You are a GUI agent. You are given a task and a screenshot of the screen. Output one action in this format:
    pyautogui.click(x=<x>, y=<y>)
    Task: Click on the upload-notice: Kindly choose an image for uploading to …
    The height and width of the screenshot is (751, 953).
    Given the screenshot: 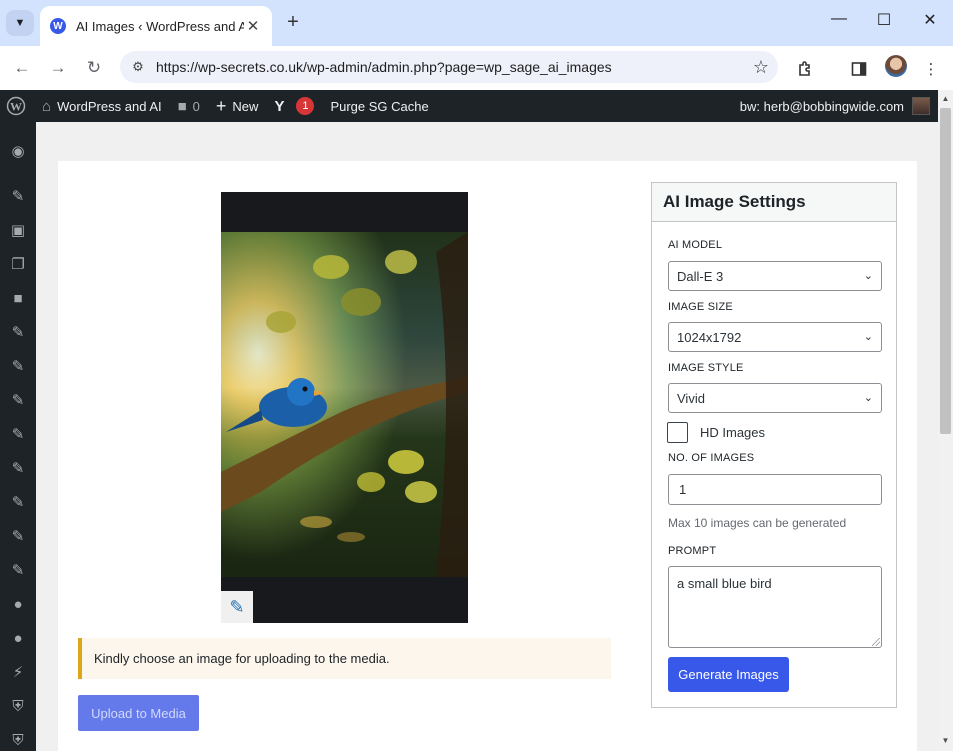 What is the action you would take?
    pyautogui.click(x=344, y=658)
    